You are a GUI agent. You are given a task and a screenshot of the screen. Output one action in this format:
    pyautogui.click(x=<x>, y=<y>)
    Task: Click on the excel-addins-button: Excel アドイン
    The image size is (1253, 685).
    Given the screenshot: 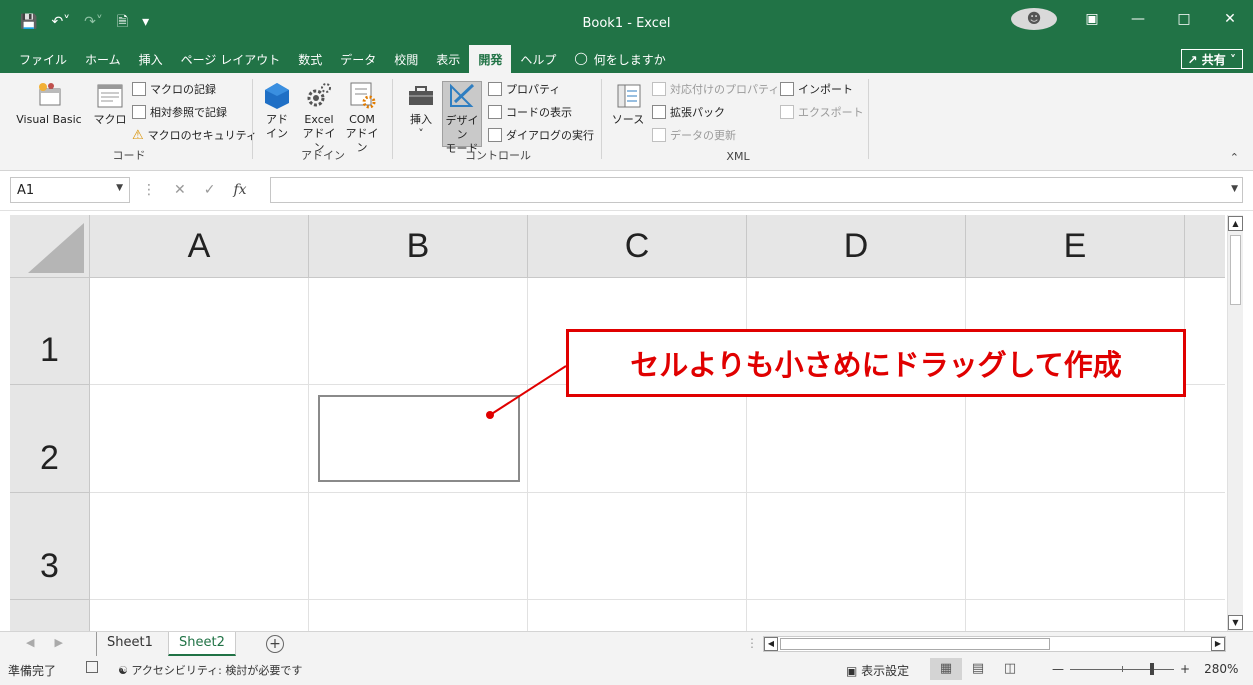 What is the action you would take?
    pyautogui.click(x=319, y=118)
    